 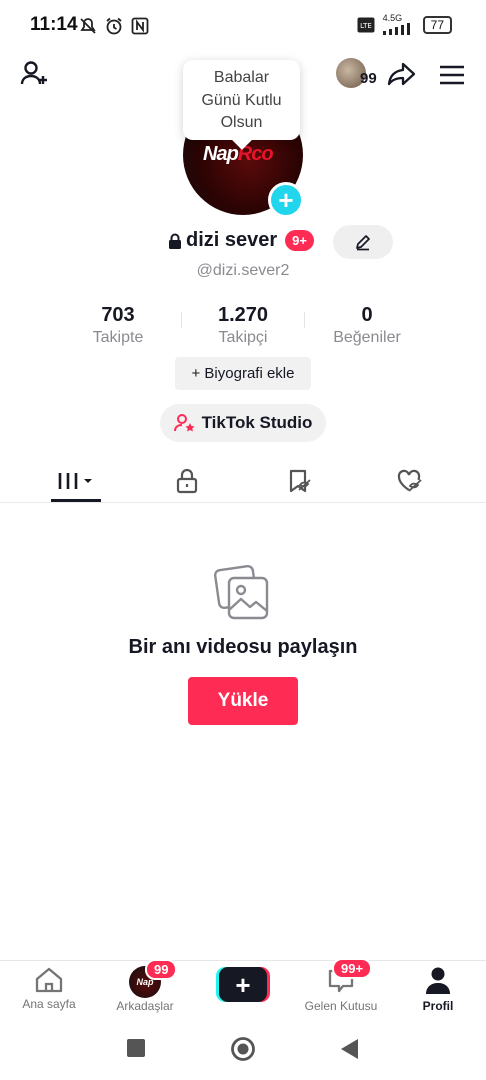 I want to click on user-handle: @dizi.sever2, so click(x=243, y=270).